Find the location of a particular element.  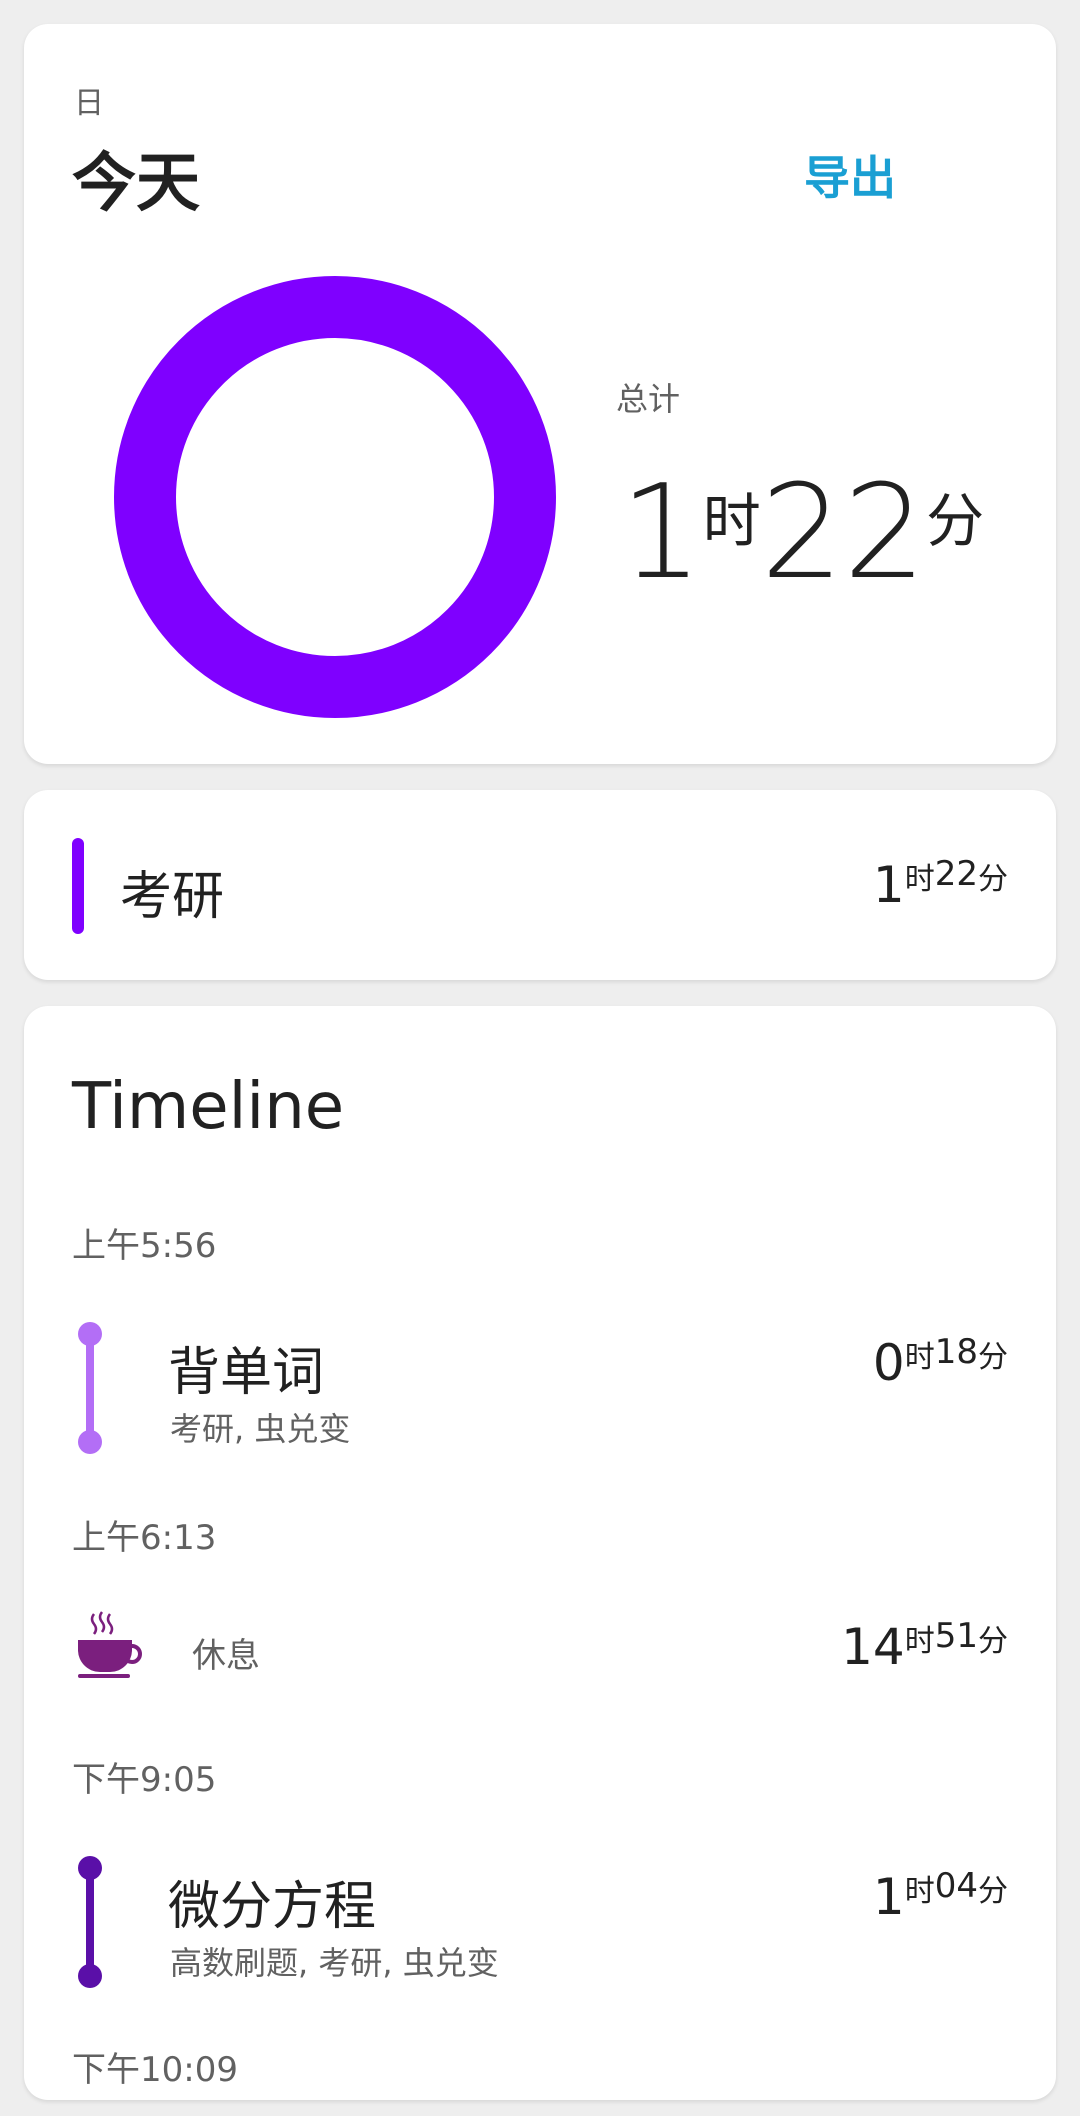

break-label: 休息 is located at coordinates (226, 1656).